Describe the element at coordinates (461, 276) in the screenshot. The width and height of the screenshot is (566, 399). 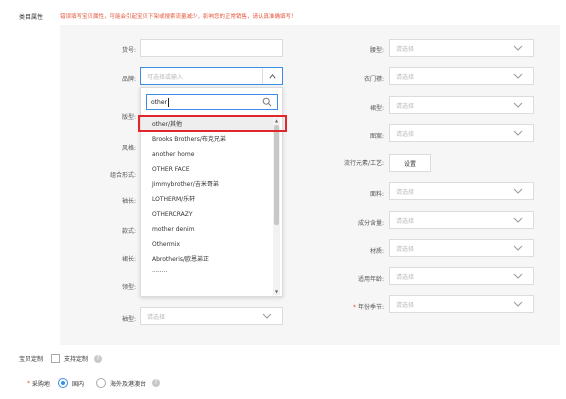
I see `age-select: 请选择` at that location.